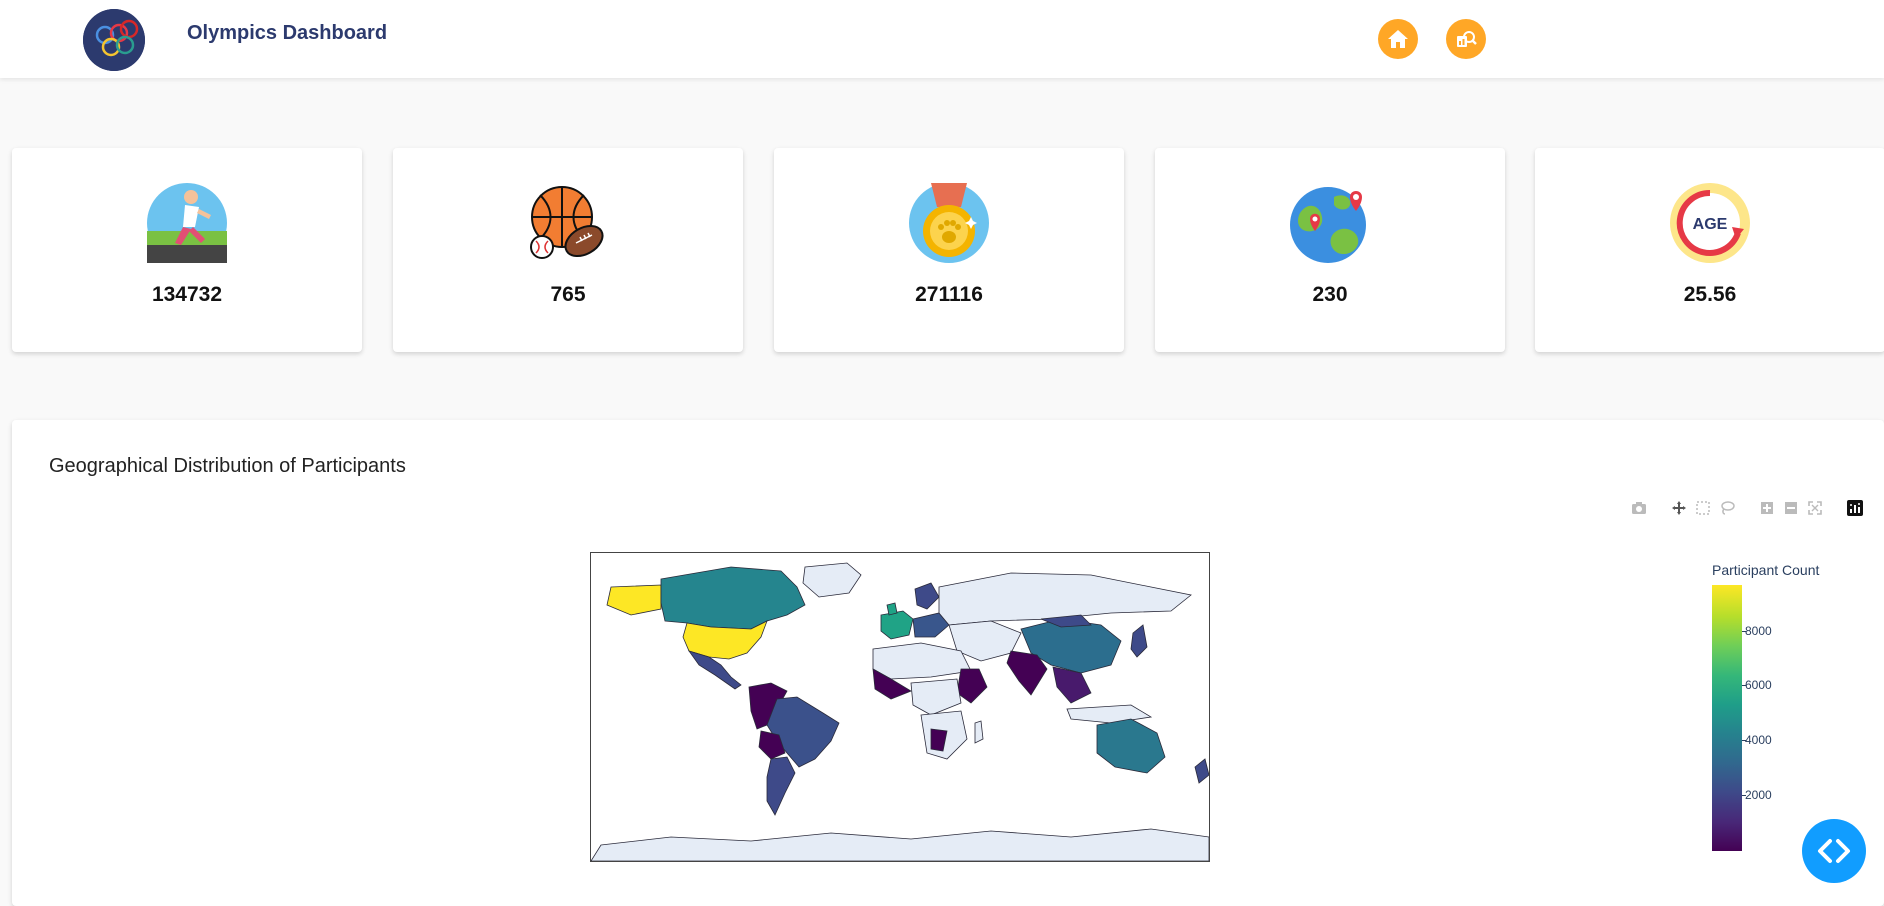 This screenshot has height=906, width=1884. I want to click on stat-value-age: 25.56, so click(1710, 294).